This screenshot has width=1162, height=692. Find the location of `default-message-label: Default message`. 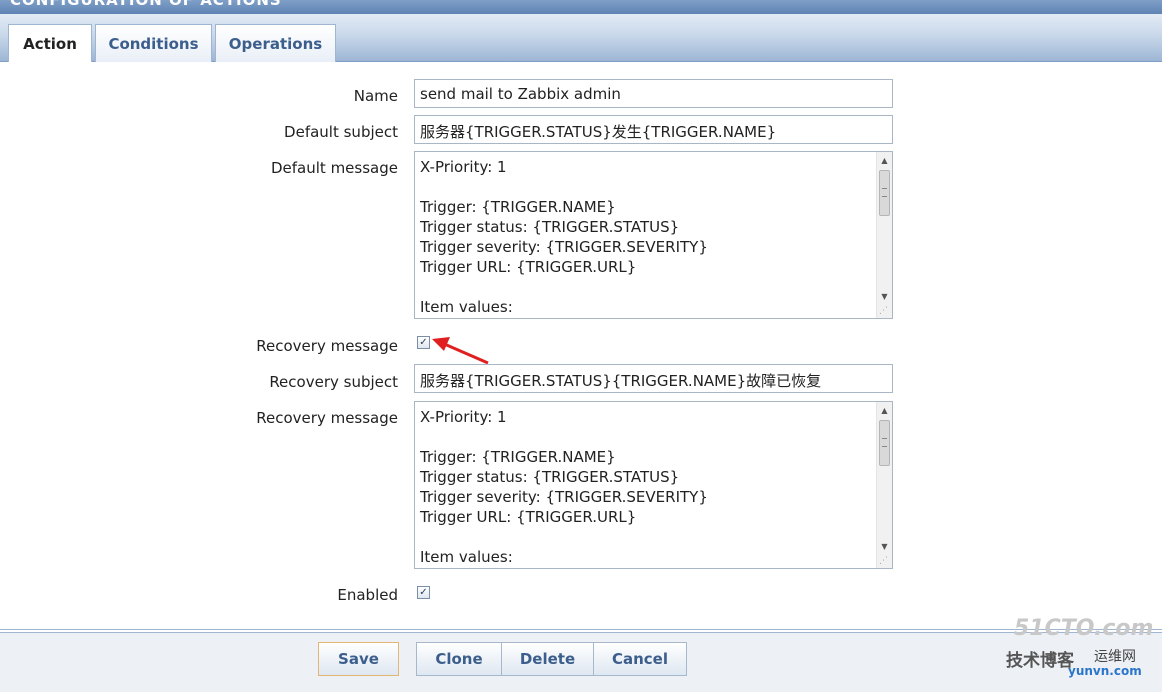

default-message-label: Default message is located at coordinates (334, 168).